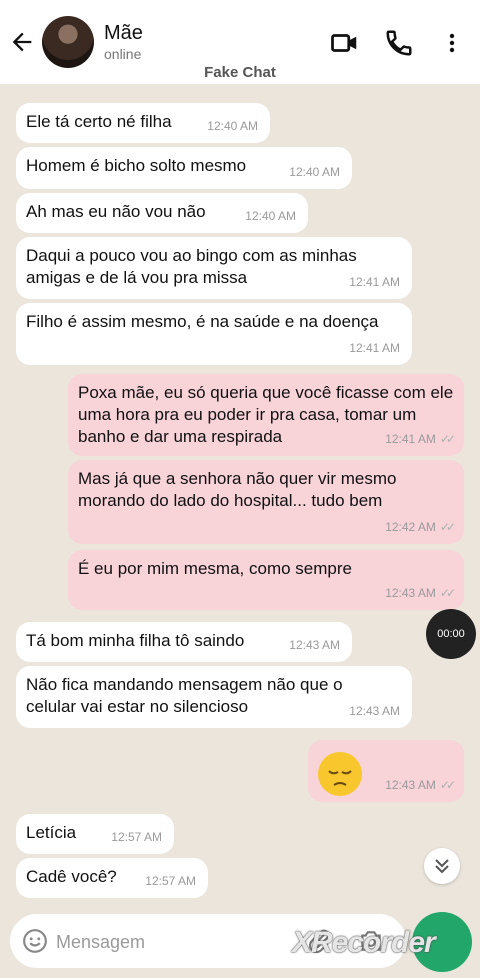  I want to click on message-bubble: Ah mas eu não vou não 12:40 AM, so click(162, 213).